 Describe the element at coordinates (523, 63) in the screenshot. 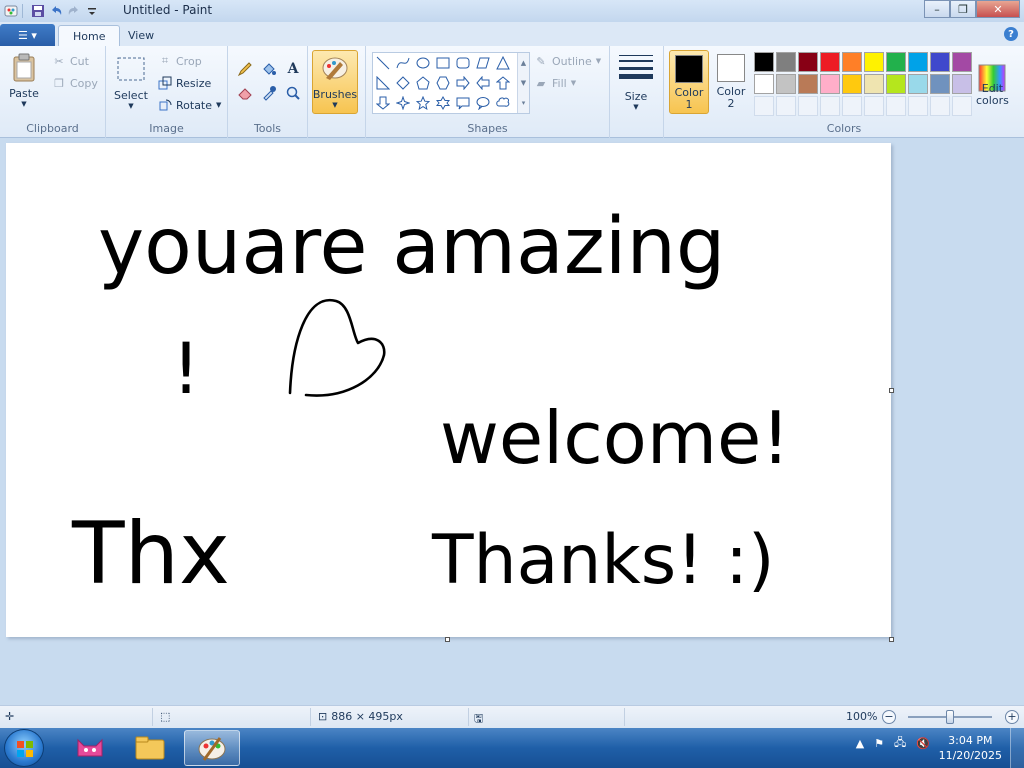

I see `scroll-up-icon: ▲` at that location.